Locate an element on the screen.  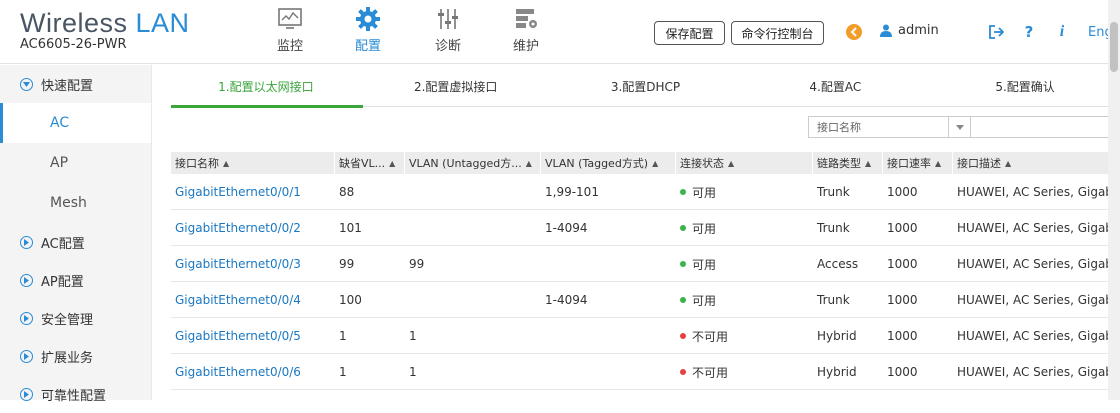
cell-pvid: 101 is located at coordinates (350, 228).